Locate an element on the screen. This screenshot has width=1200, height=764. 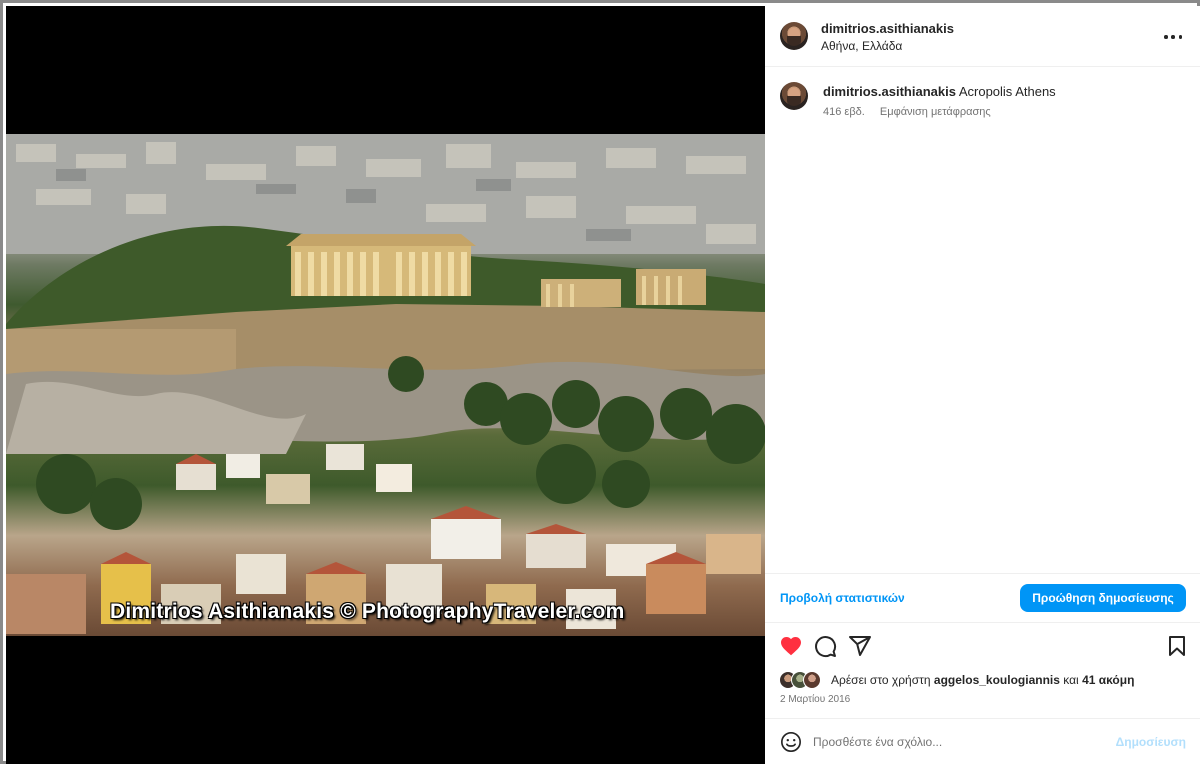
comment-input is located at coordinates (963, 742).